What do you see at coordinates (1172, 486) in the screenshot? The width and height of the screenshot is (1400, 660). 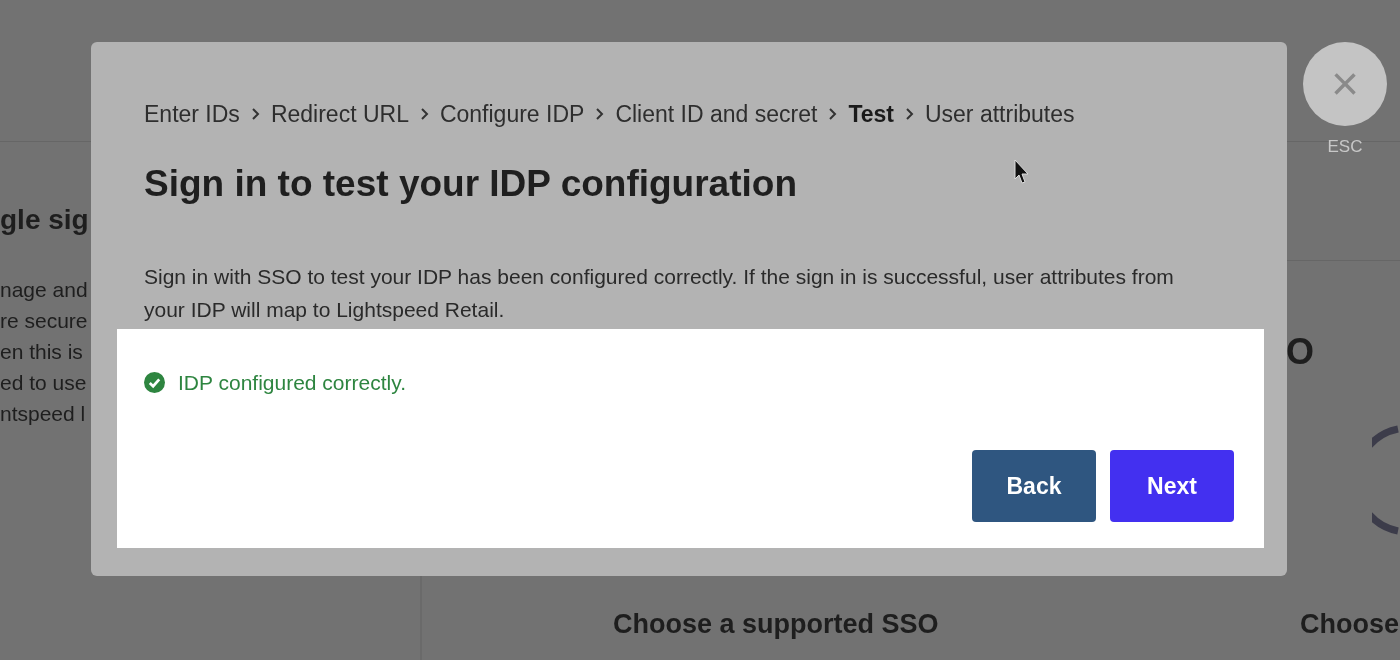 I see `next-button: Next` at bounding box center [1172, 486].